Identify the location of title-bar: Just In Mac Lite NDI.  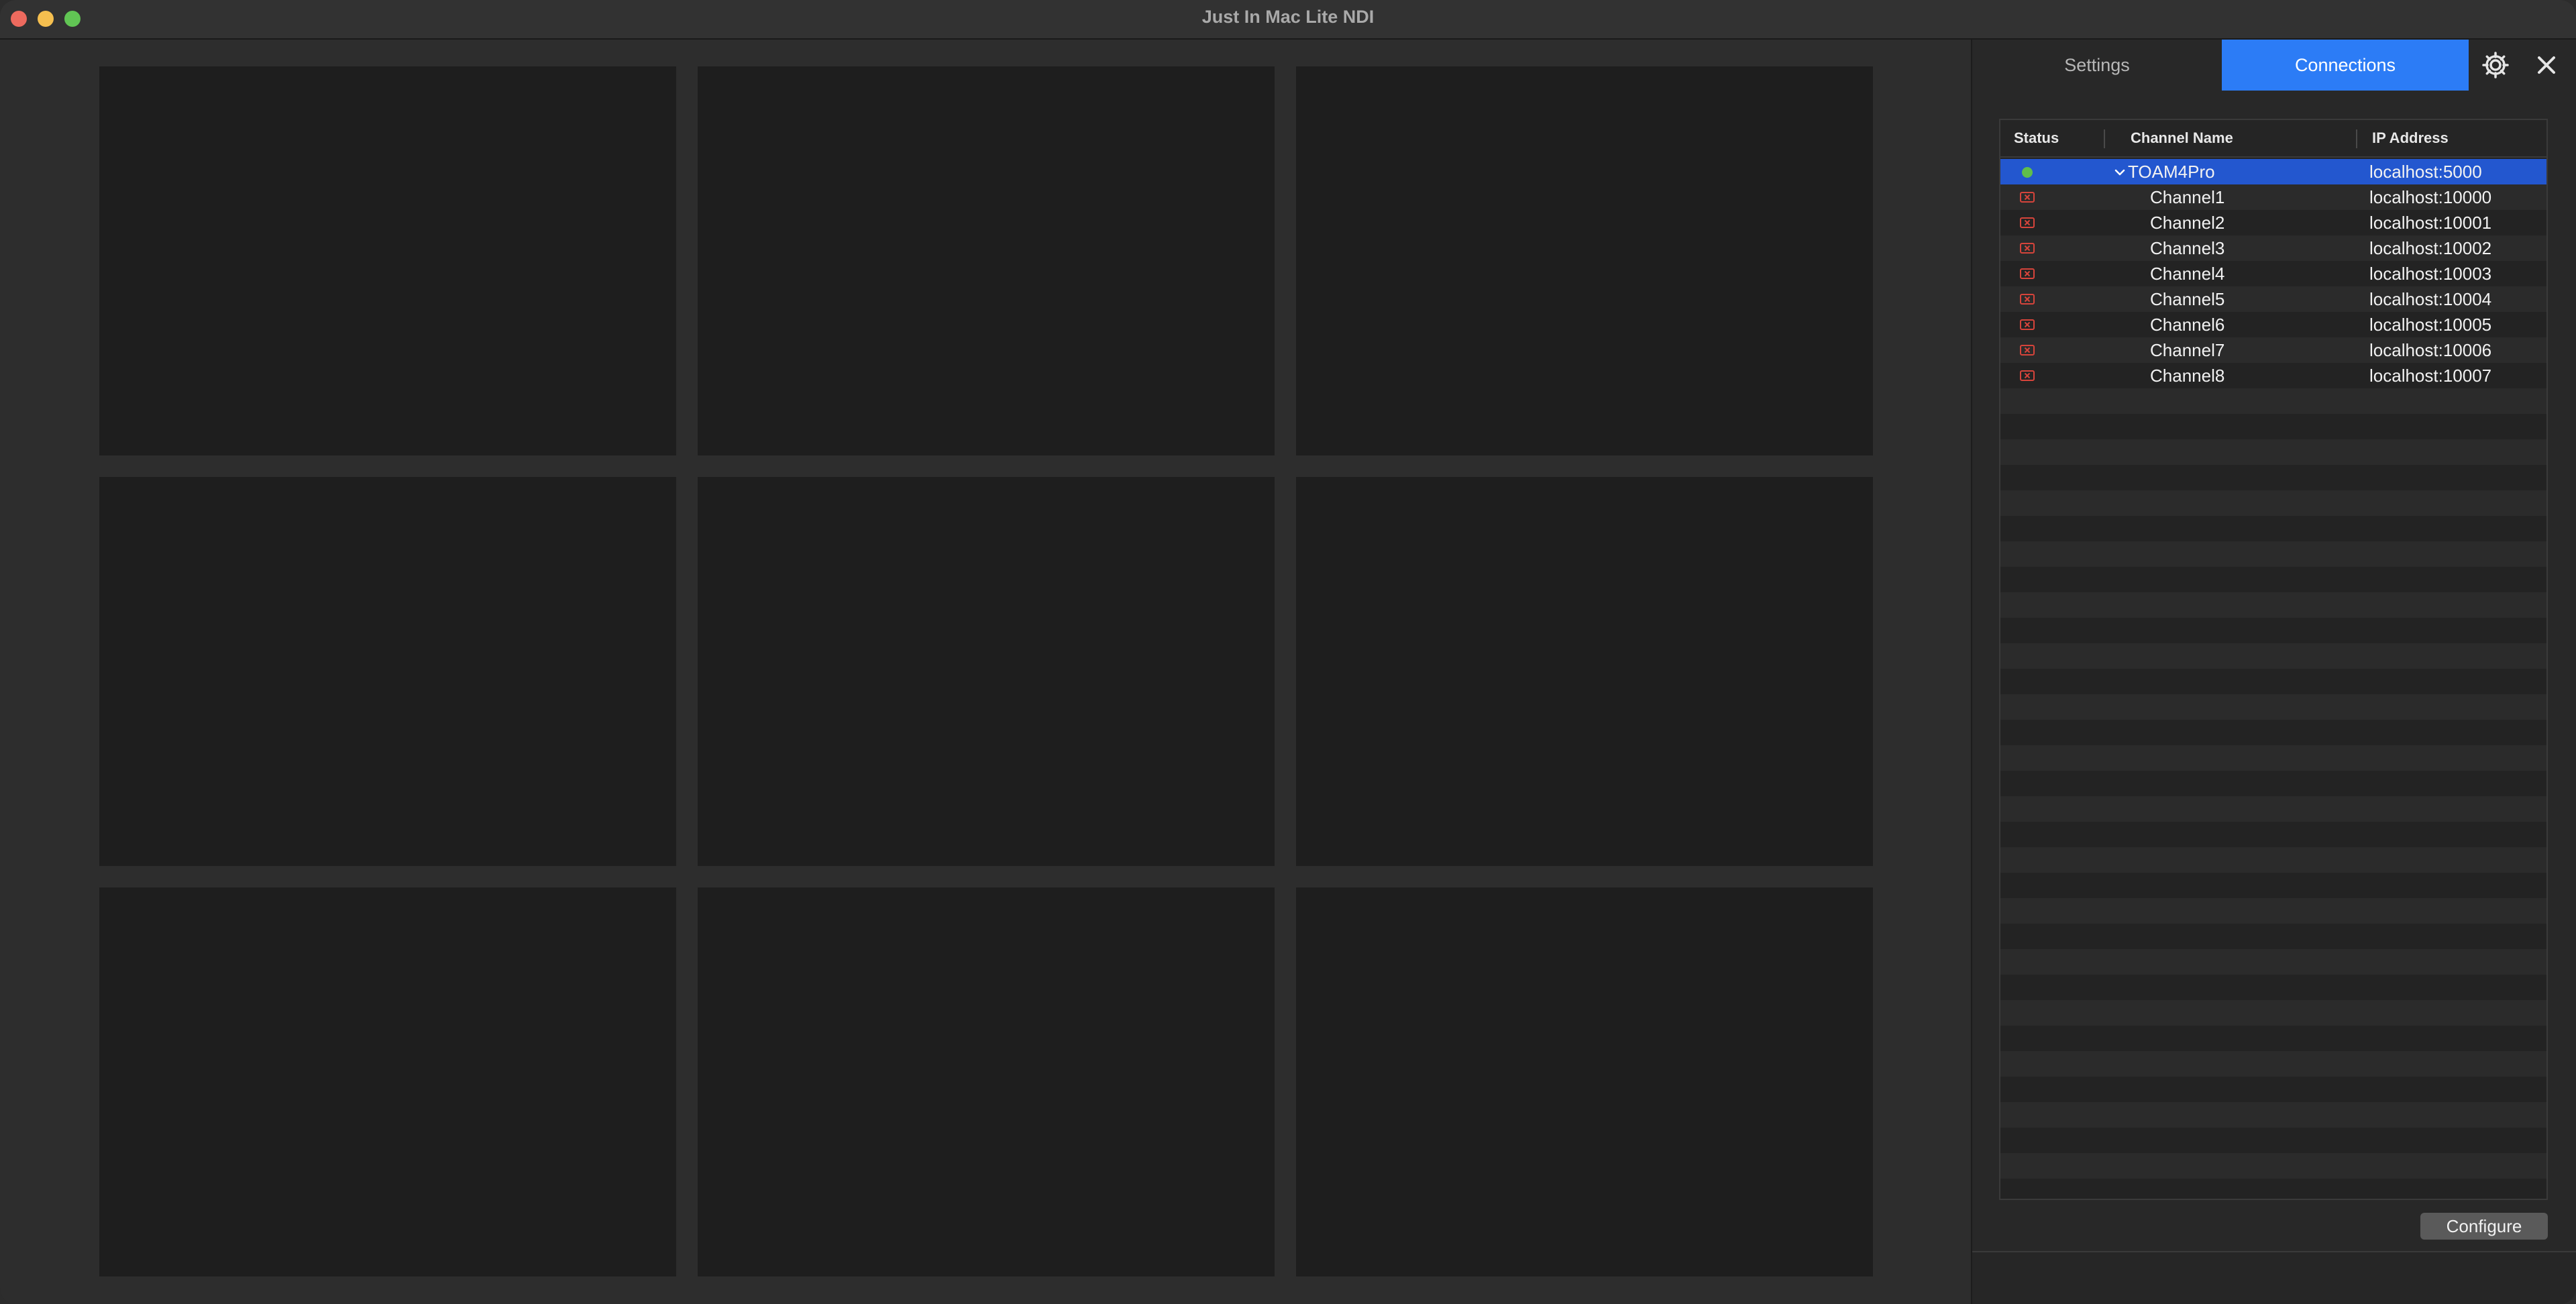
(1288, 20).